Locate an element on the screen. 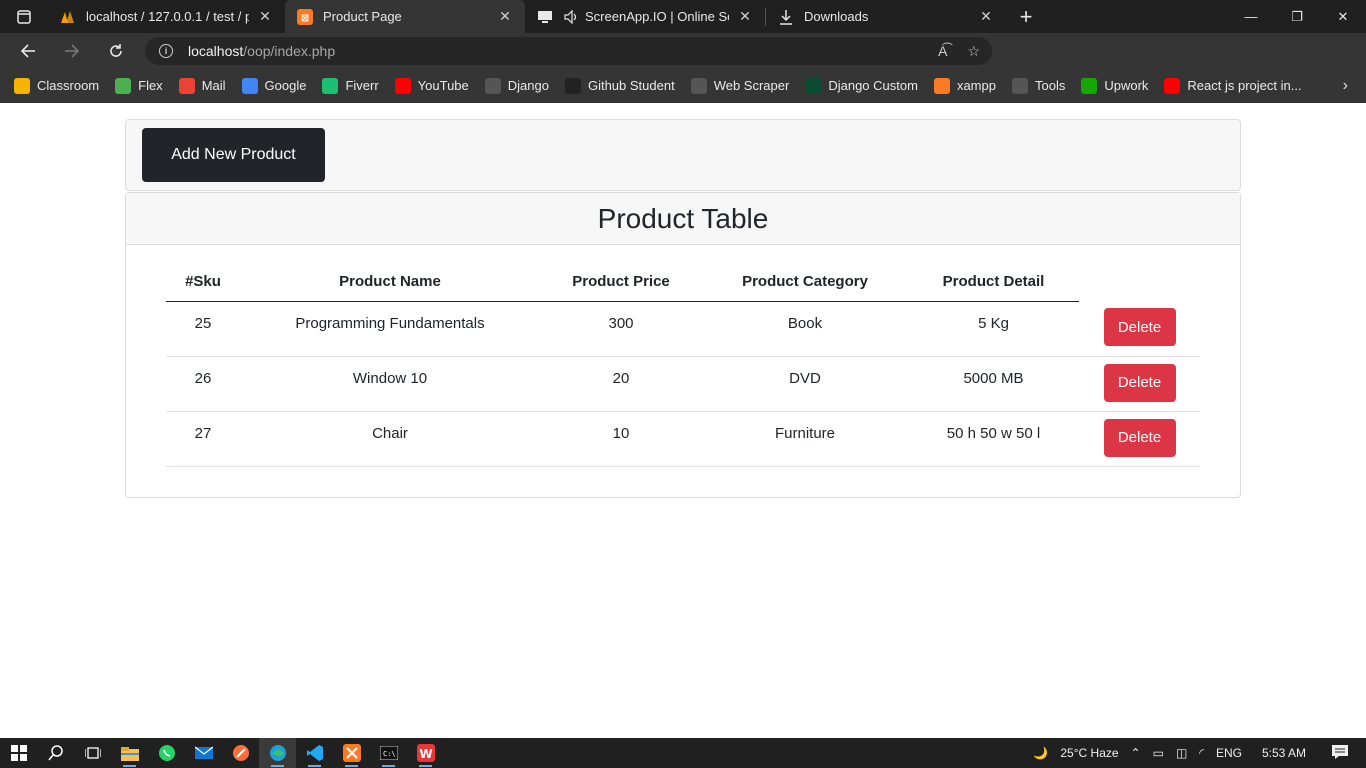  bookmark-label: xampp is located at coordinates (976, 85).